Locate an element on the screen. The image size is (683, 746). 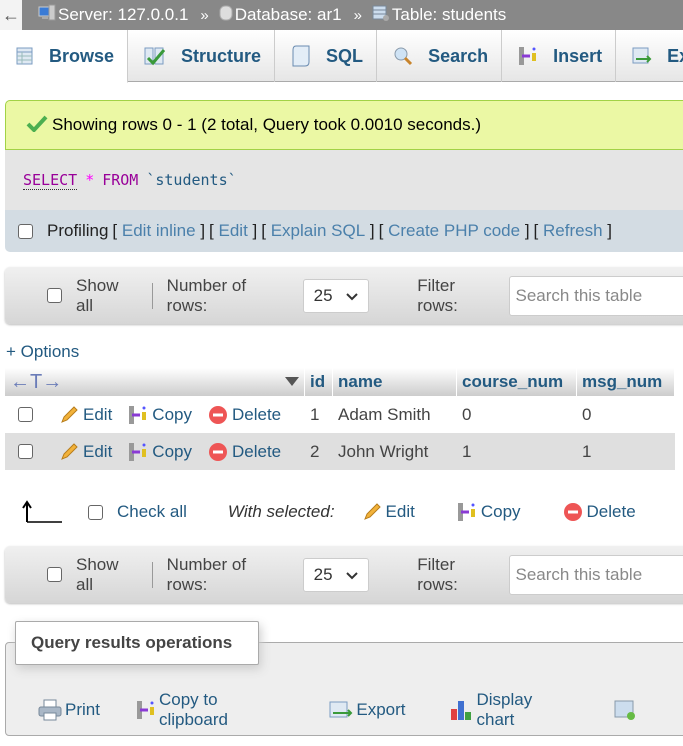
view-icon is located at coordinates (625, 710).